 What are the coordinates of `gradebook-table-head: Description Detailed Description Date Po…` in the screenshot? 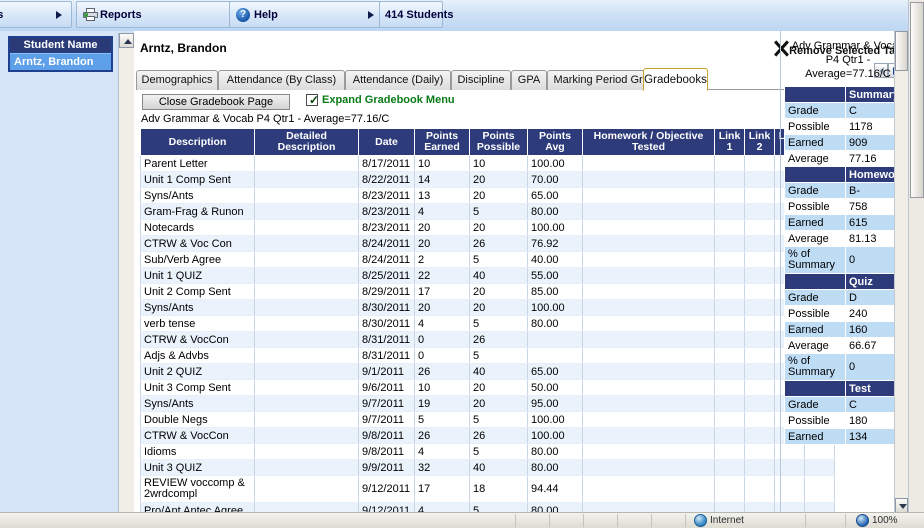 It's located at (487, 142).